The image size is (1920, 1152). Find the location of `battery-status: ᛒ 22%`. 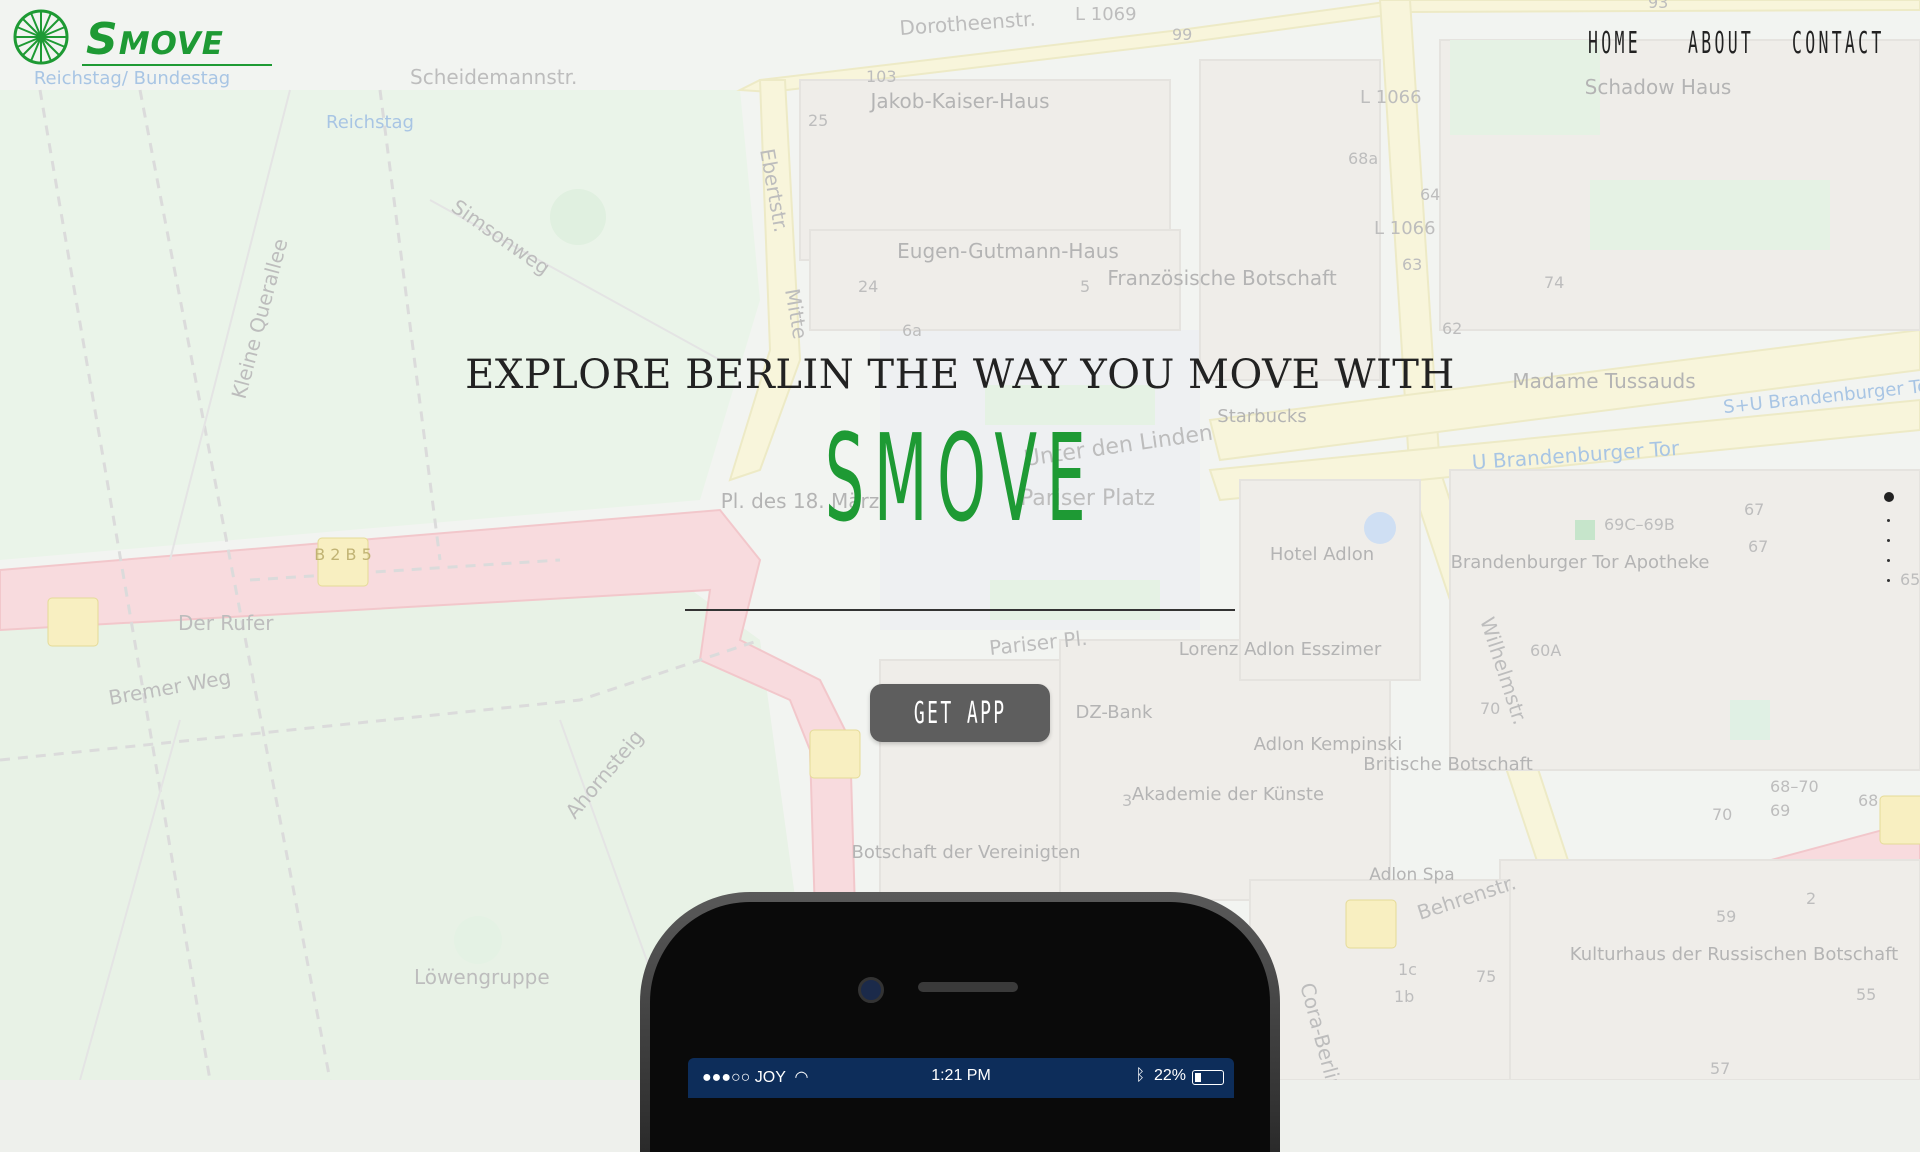

battery-status: ᛒ 22% is located at coordinates (1160, 1076).